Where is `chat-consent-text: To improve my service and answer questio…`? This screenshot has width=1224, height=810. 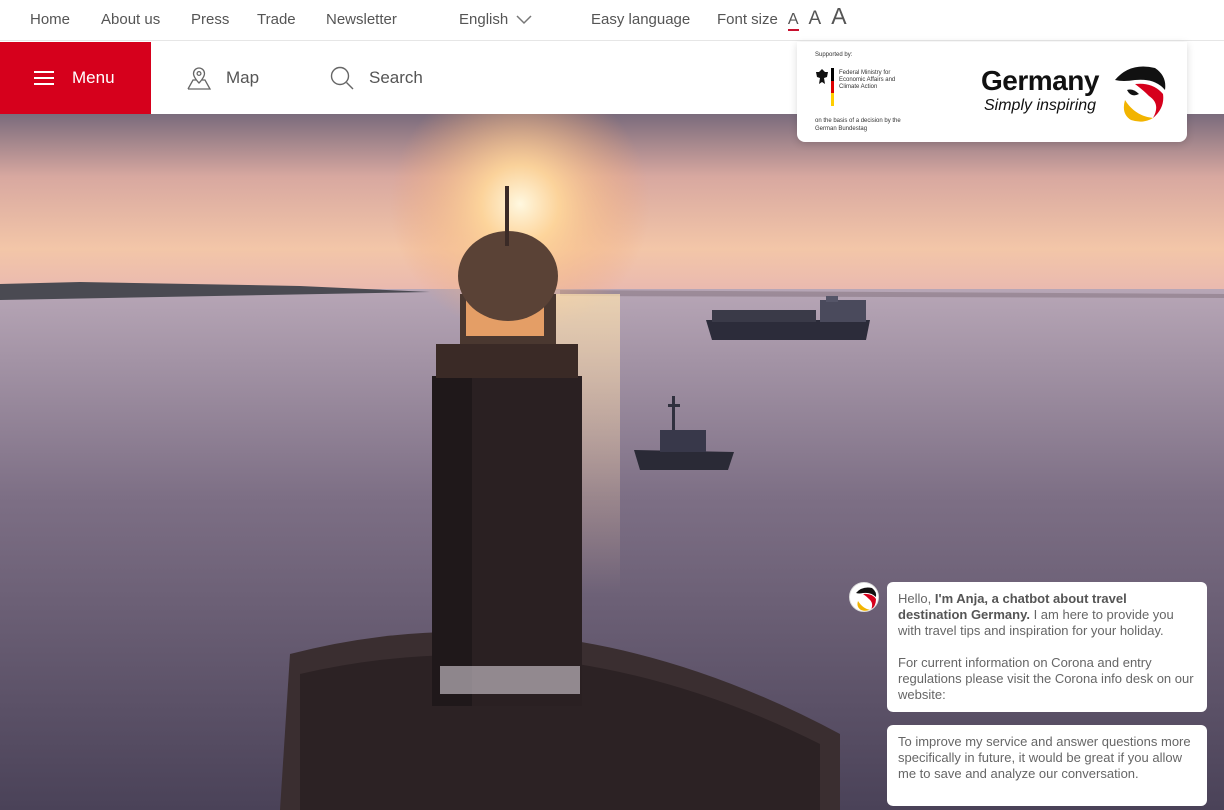
chat-consent-text: To improve my service and answer questio… is located at coordinates (1044, 757).